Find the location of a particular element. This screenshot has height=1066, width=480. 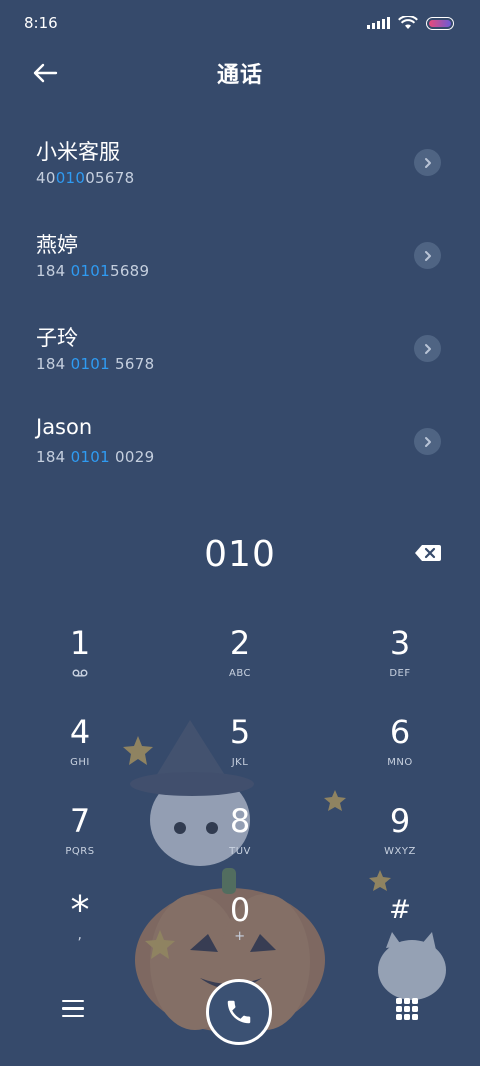

key-9: 9 WXYZ is located at coordinates (400, 834).